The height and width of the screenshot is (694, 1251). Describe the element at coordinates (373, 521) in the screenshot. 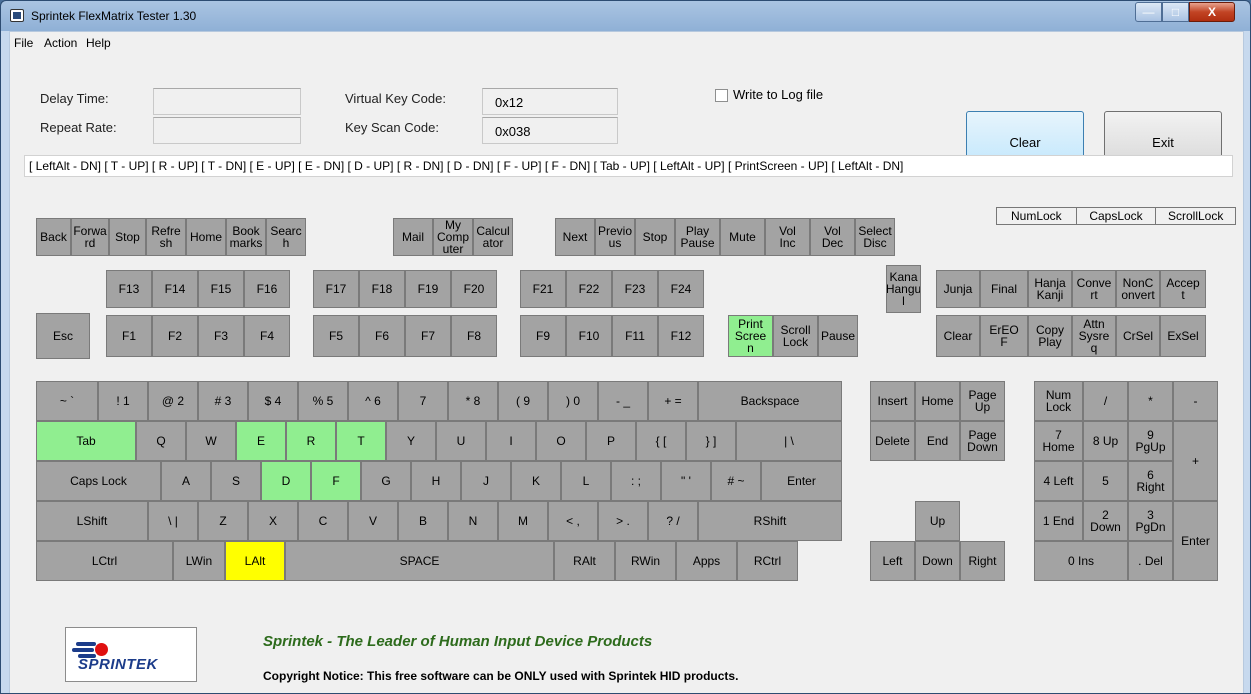

I see `key-v: V` at that location.